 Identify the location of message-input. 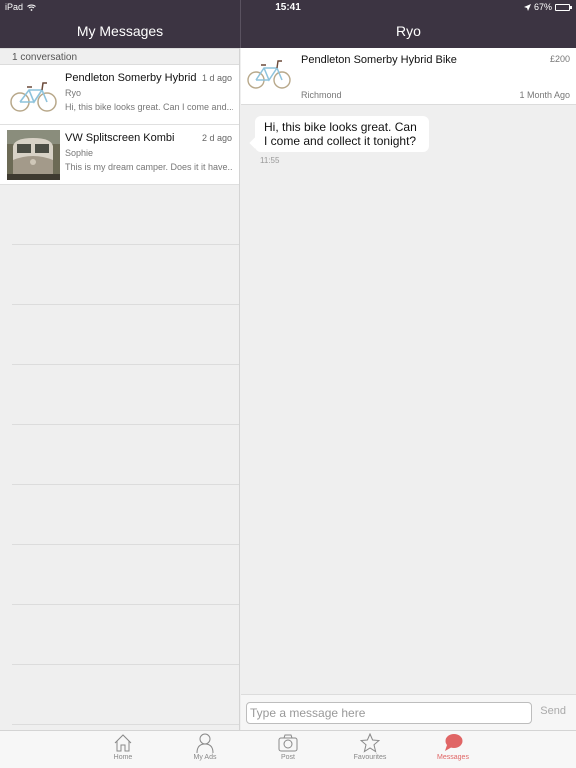
(389, 713).